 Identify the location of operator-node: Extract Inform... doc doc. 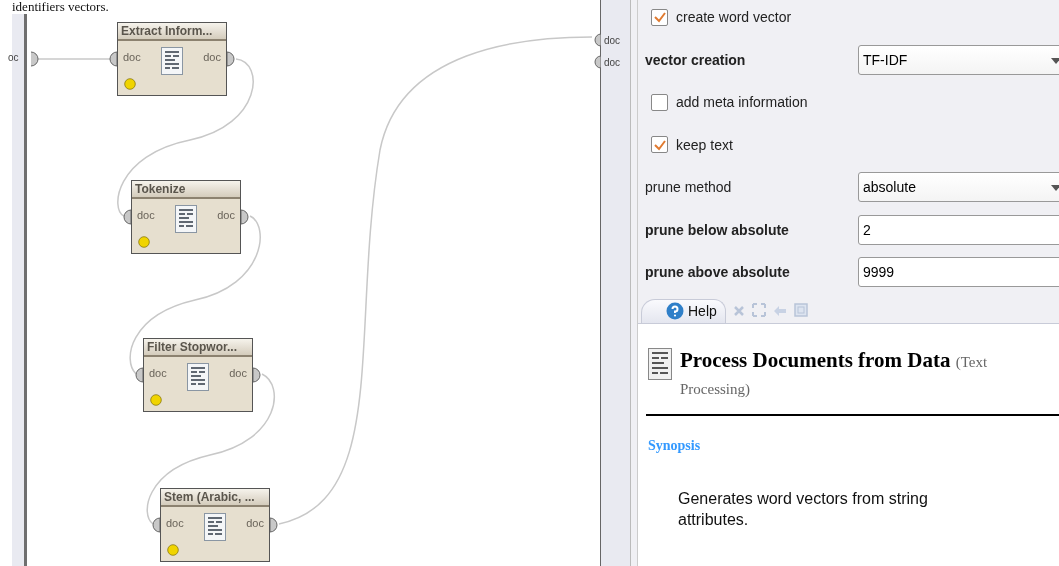
(172, 59).